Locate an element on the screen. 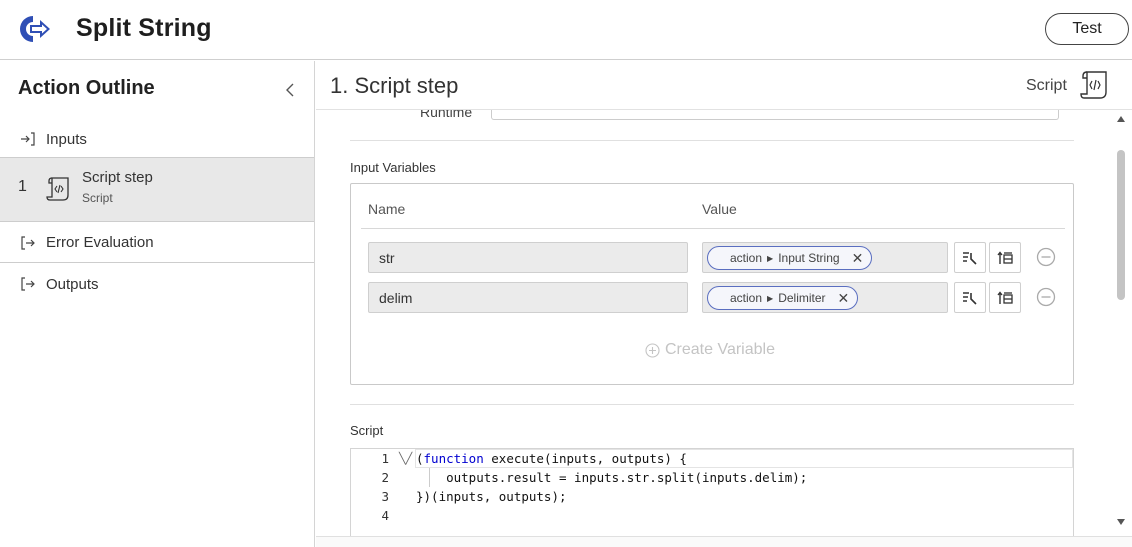 The width and height of the screenshot is (1132, 547). sidebar-item-inputs: Inputs is located at coordinates (157, 139).